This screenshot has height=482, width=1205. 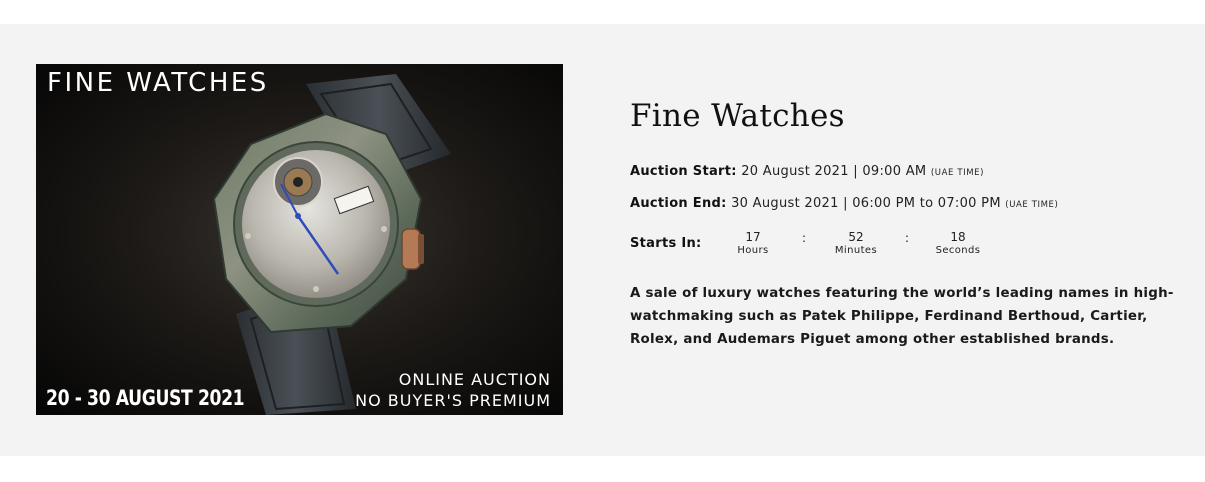 I want to click on auction-title: Fine Watches, so click(x=737, y=116).